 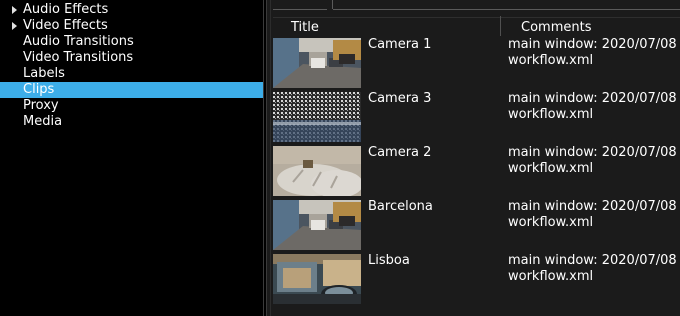 What do you see at coordinates (556, 27) in the screenshot?
I see `column-header-comments: Comments` at bounding box center [556, 27].